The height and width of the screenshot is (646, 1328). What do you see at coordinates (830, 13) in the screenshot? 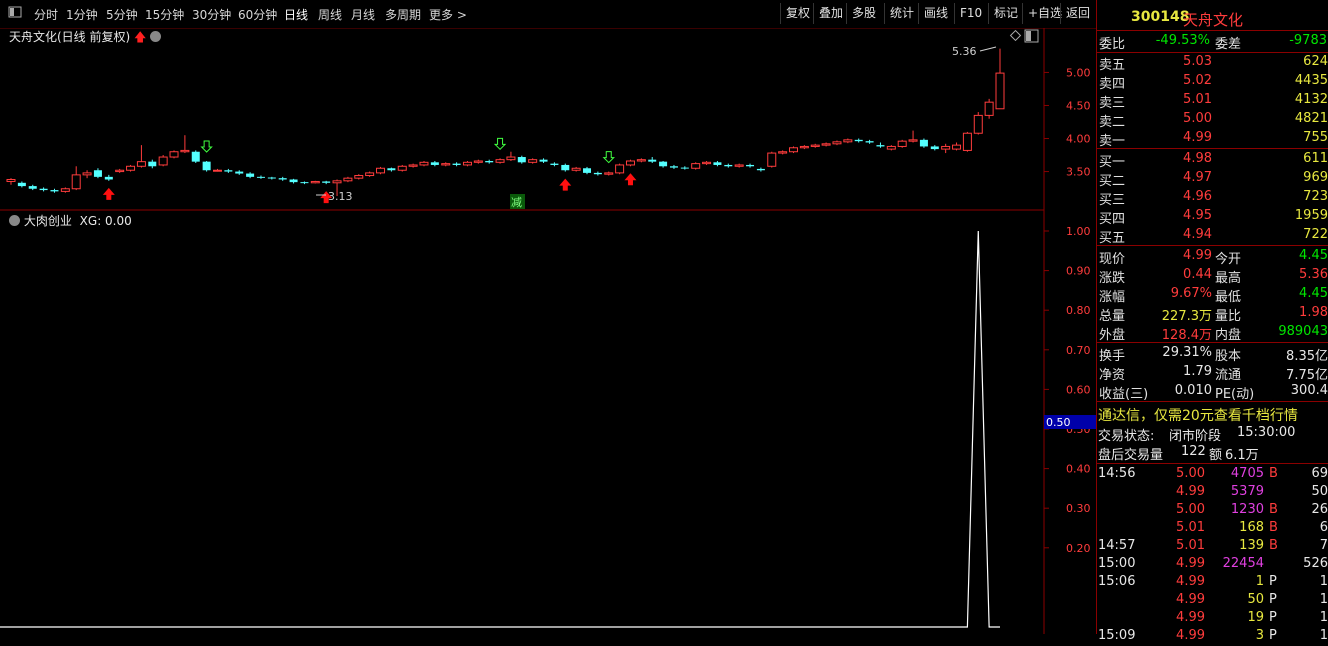
I see `overlay-button: 叠加` at bounding box center [830, 13].